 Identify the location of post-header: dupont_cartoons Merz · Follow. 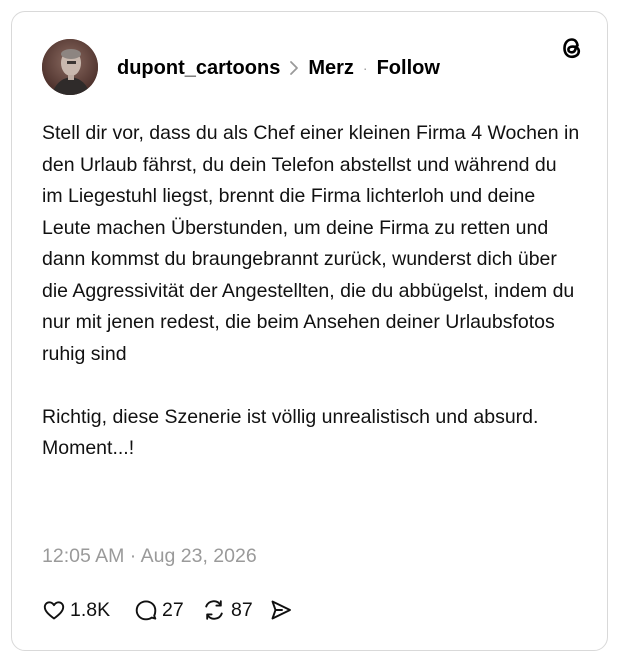
(278, 68).